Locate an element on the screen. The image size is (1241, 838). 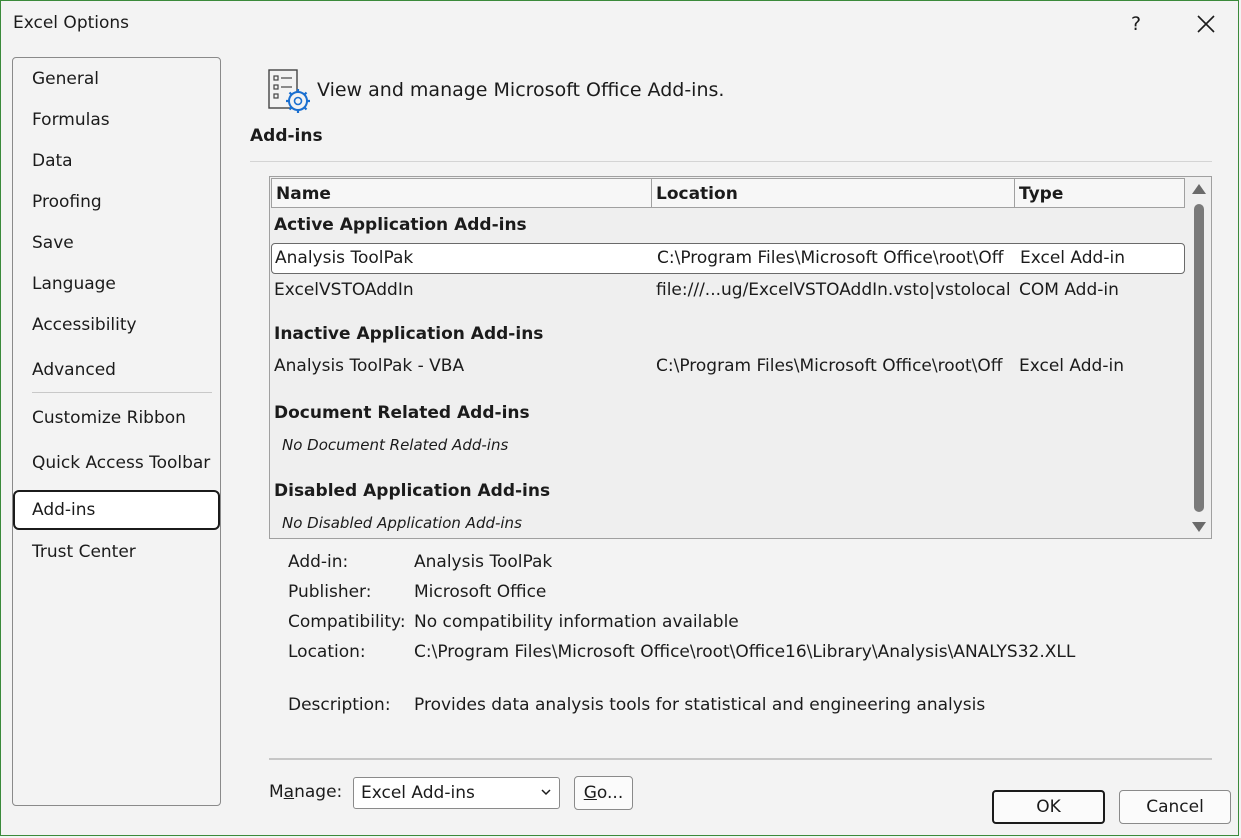
manage-label-pre: M is located at coordinates (276, 792).